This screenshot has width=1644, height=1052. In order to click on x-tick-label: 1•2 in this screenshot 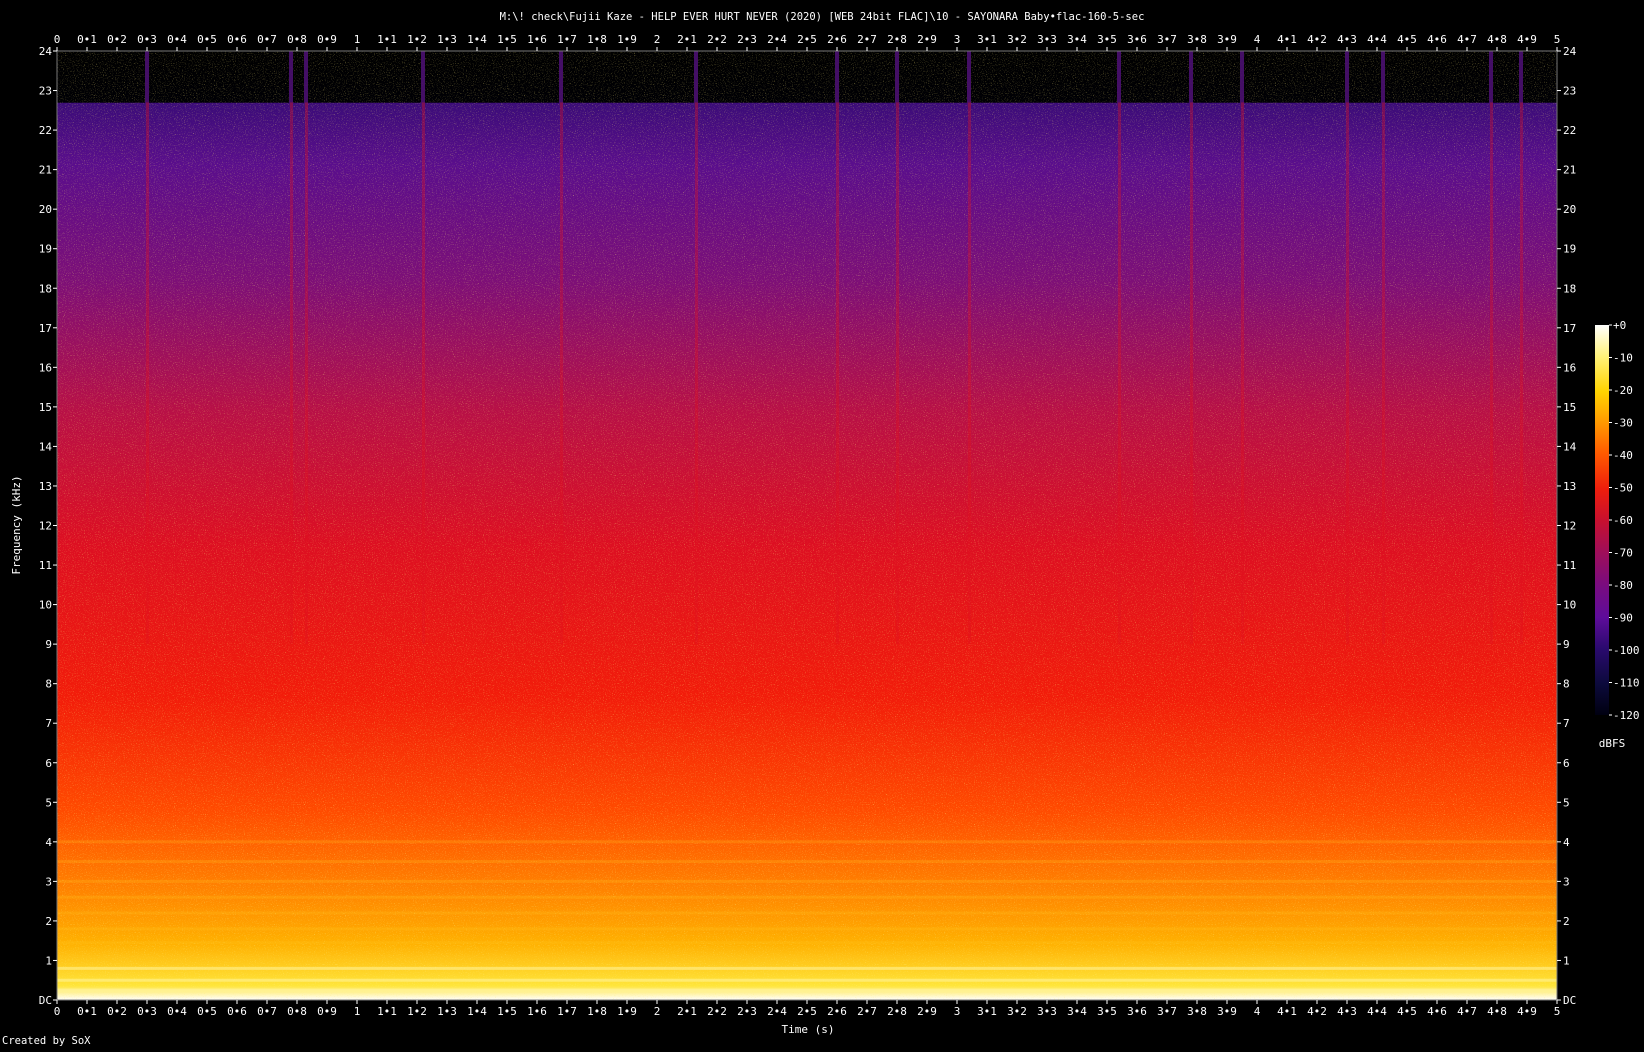, I will do `click(417, 39)`.